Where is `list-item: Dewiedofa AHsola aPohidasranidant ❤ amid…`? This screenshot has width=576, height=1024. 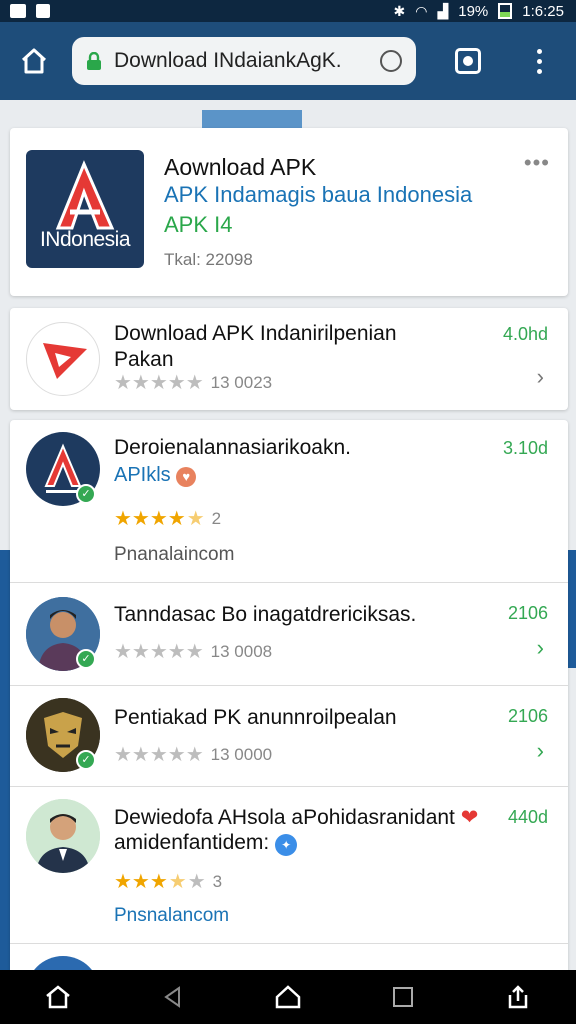
list-item: Dewiedofa AHsola aPohidasranidant ❤ amid… is located at coordinates (289, 865).